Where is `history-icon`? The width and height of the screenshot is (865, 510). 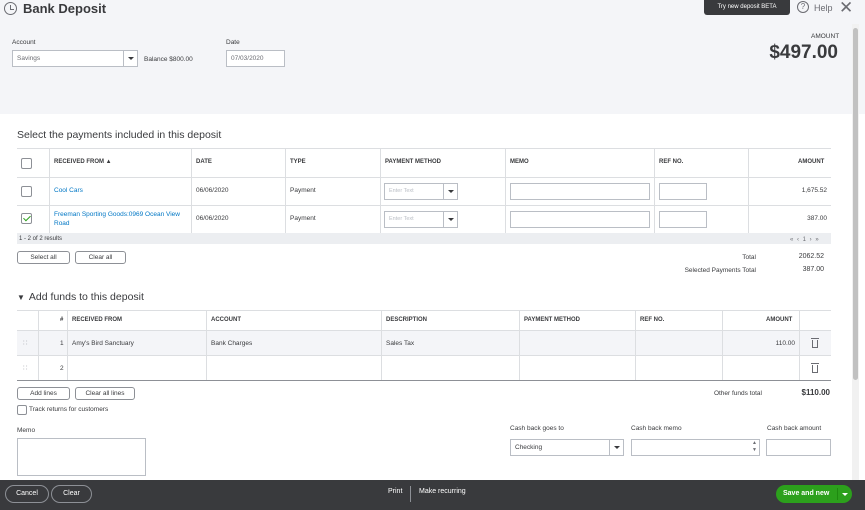
history-icon is located at coordinates (10, 8).